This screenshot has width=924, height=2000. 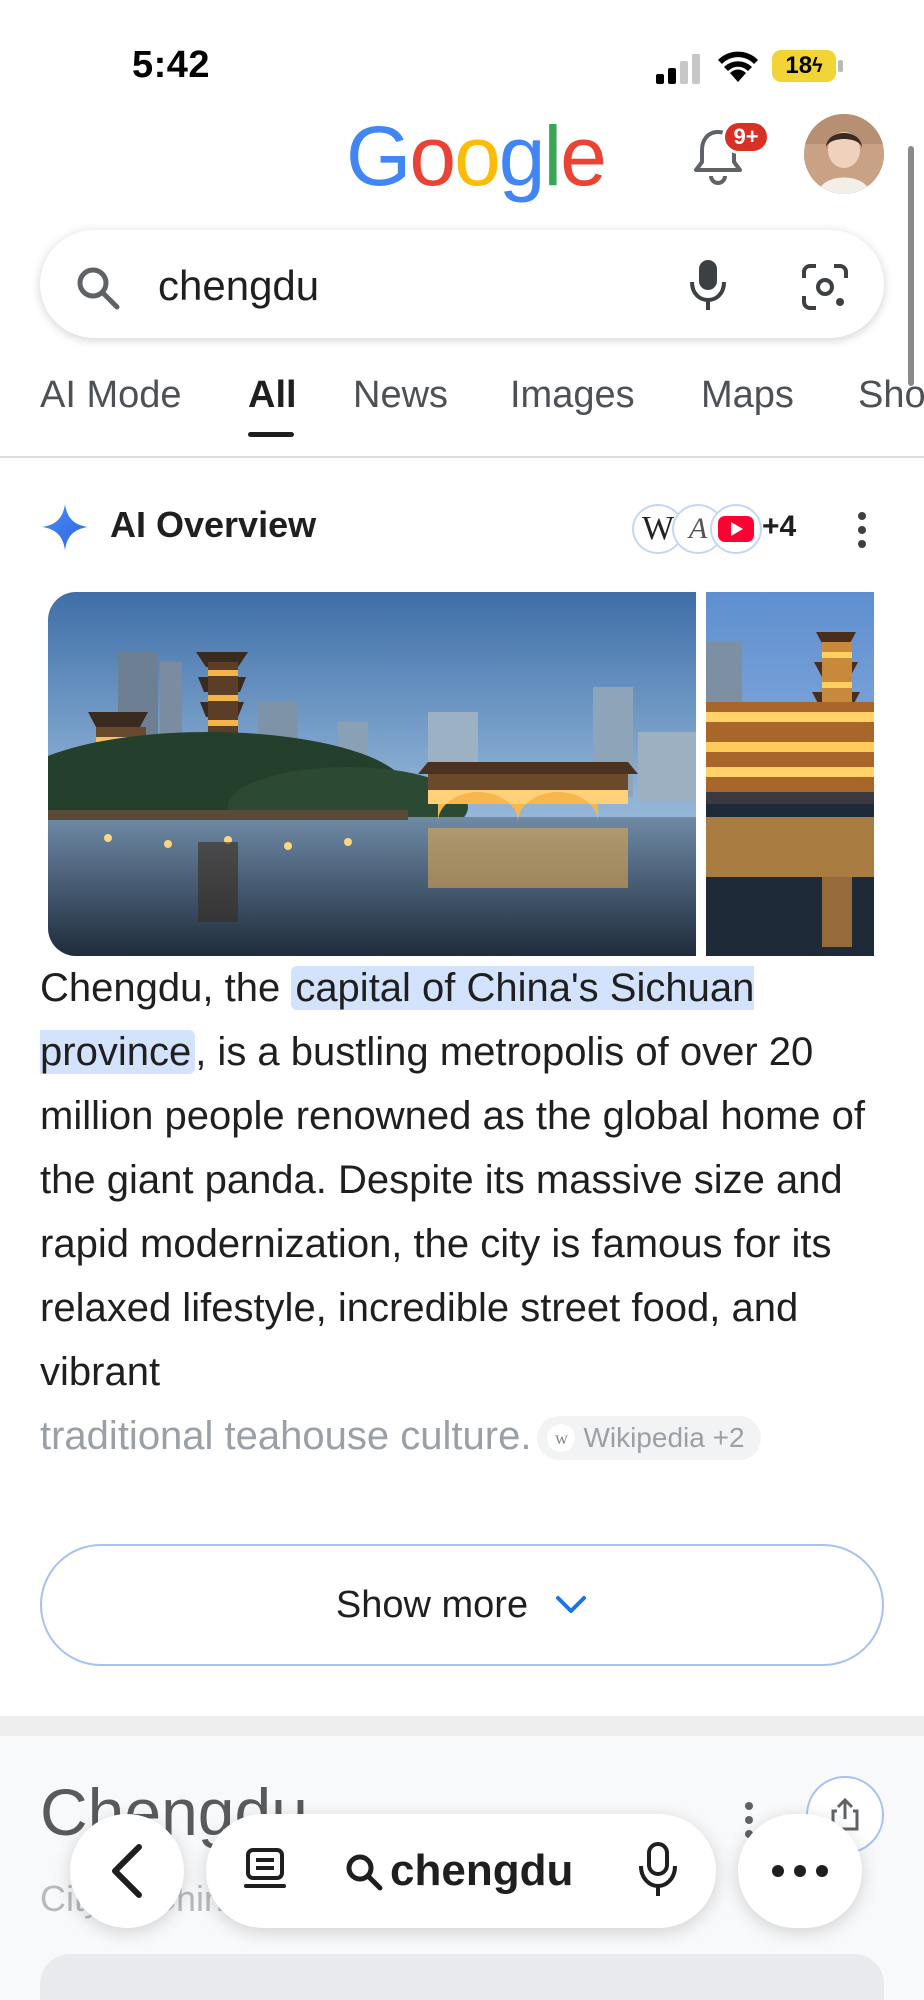 I want to click on signal-icon, so click(x=678, y=69).